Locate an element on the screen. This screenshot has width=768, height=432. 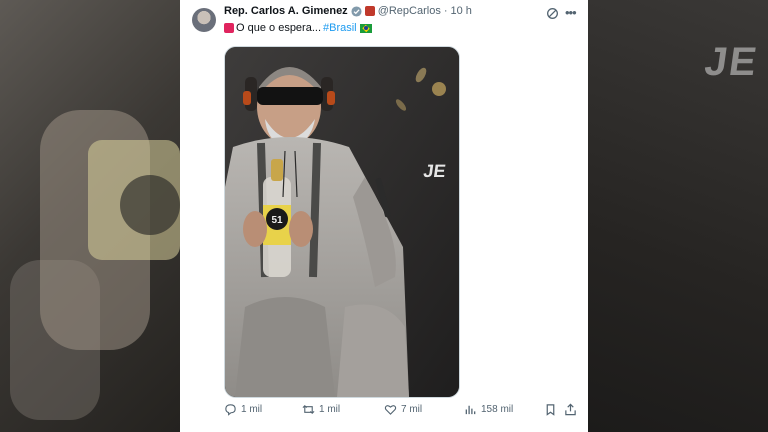
like-count: 7 mil is located at coordinates (412, 409).